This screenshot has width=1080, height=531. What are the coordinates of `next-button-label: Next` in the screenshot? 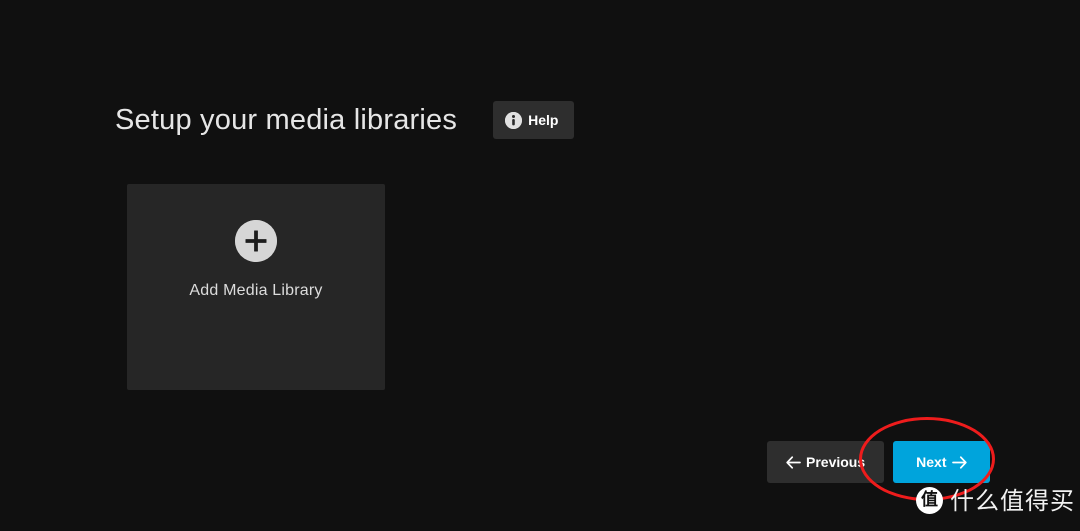 It's located at (931, 462).